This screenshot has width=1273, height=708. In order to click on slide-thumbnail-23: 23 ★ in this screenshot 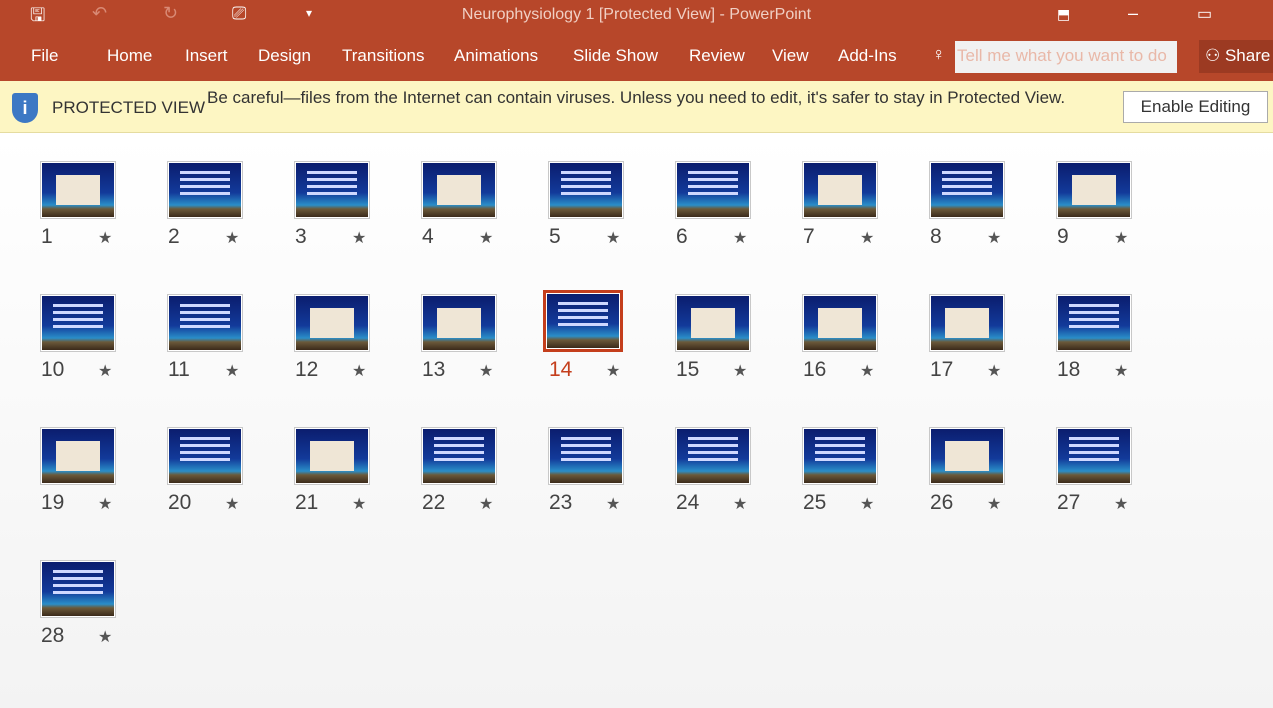, I will do `click(603, 477)`.